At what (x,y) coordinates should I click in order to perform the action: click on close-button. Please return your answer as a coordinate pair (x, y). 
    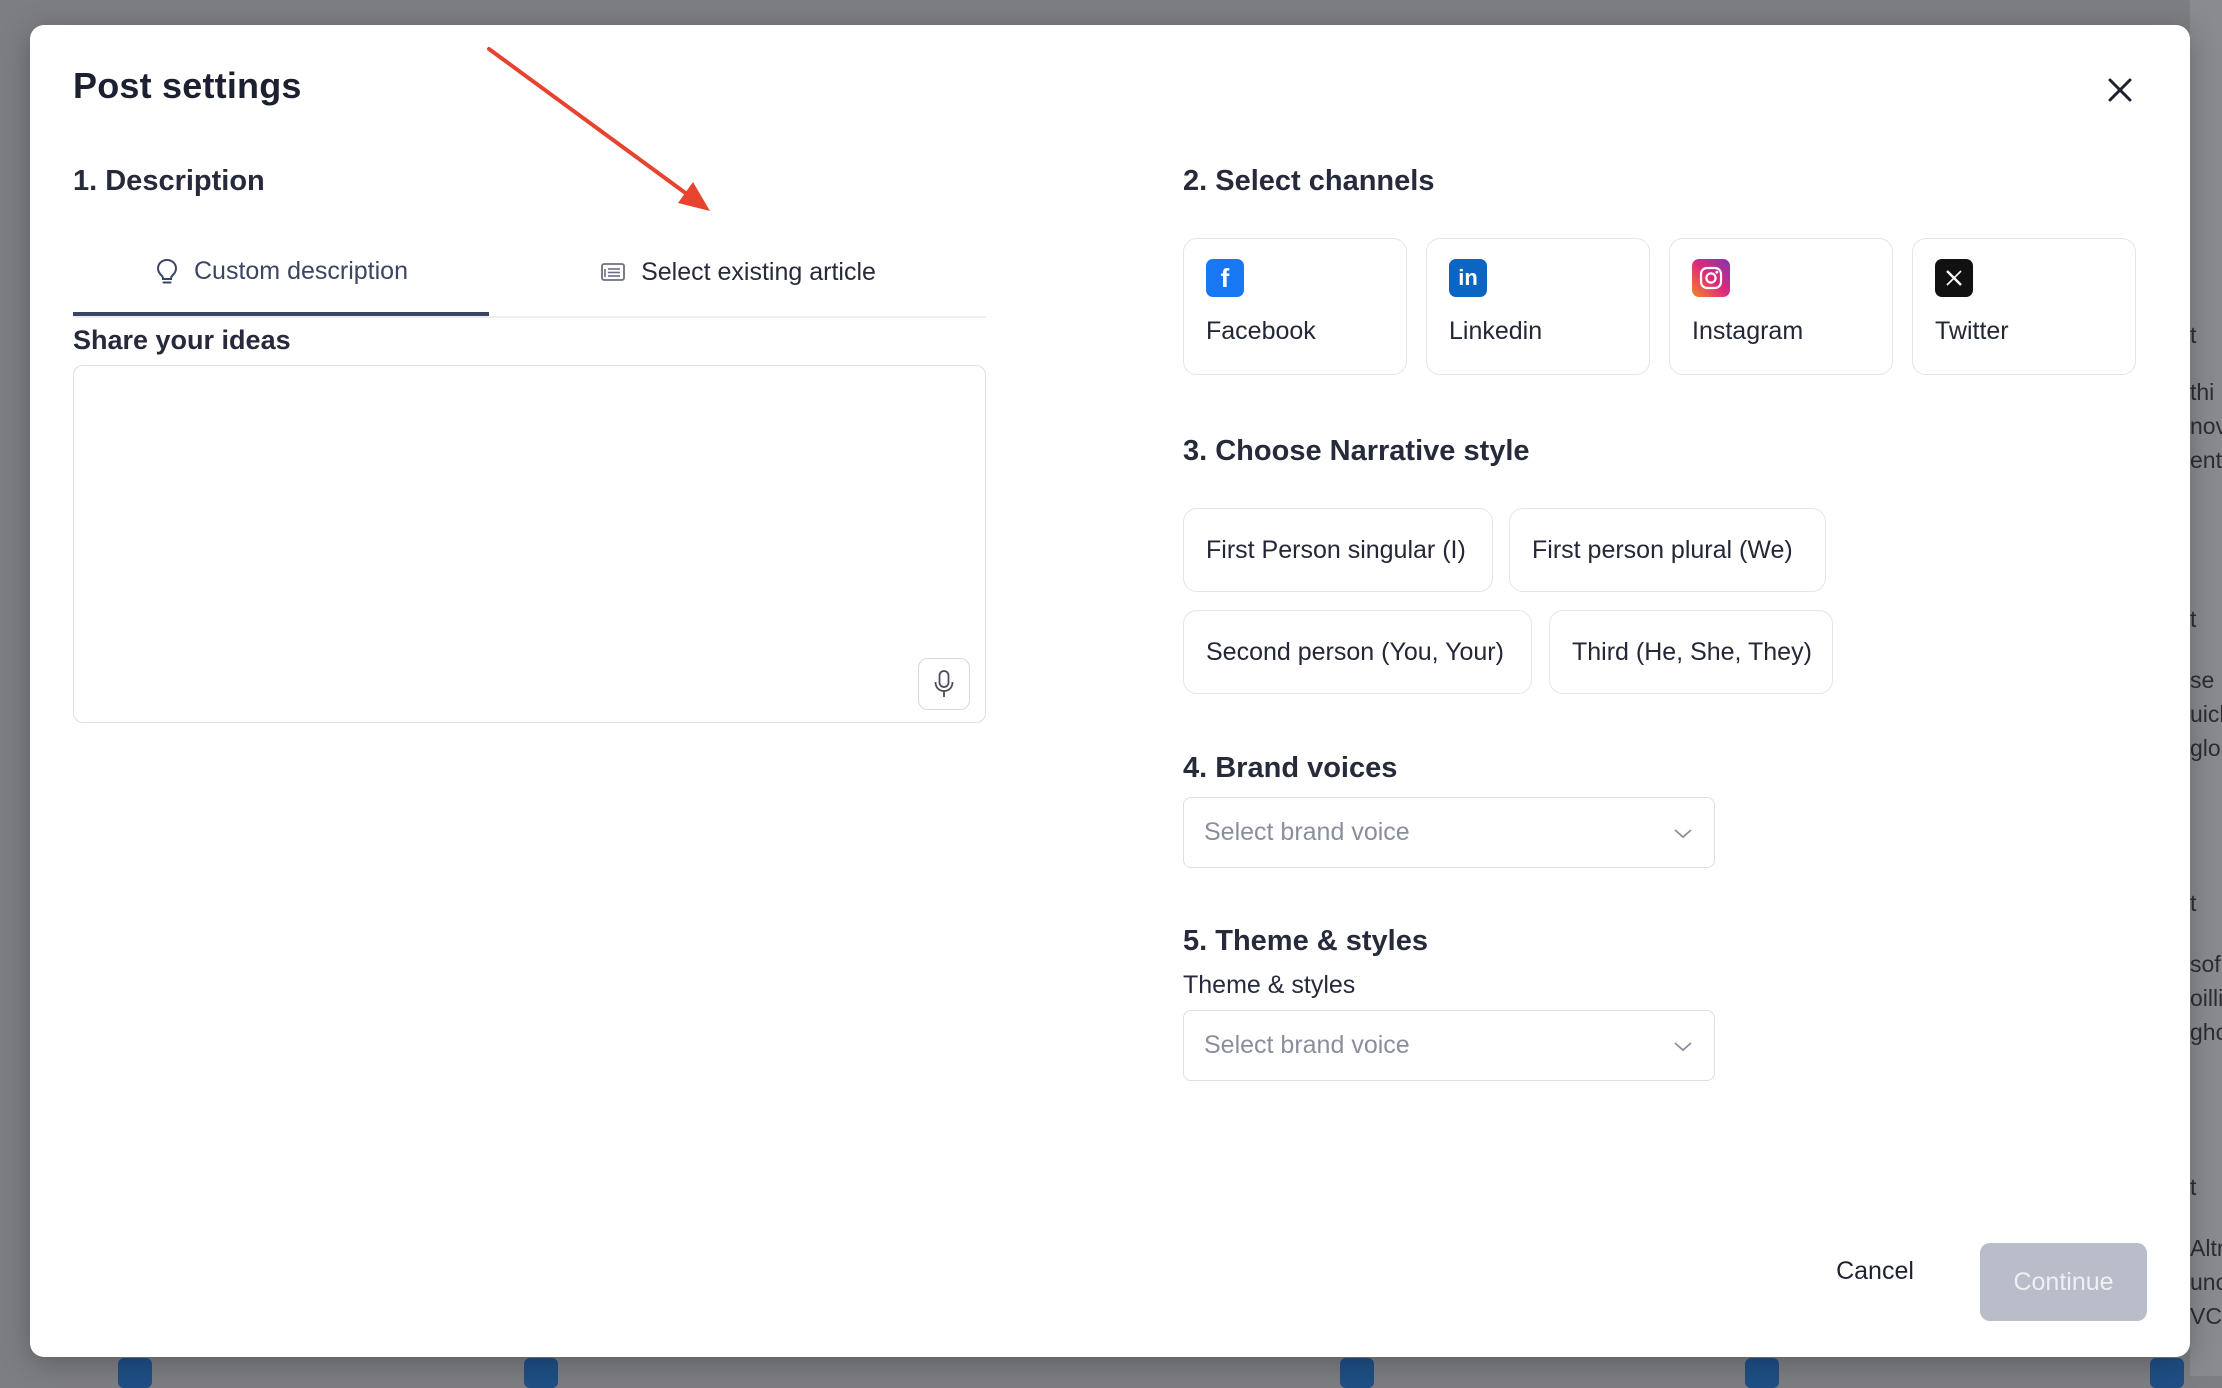
    Looking at the image, I should click on (2120, 90).